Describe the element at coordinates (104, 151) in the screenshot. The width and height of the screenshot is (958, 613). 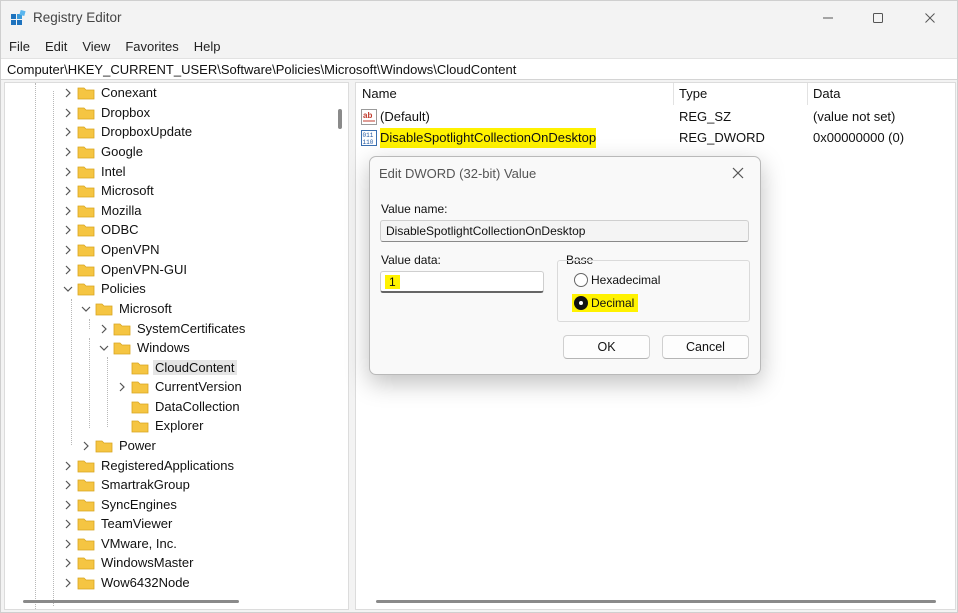
I see `tree-item: Google` at that location.